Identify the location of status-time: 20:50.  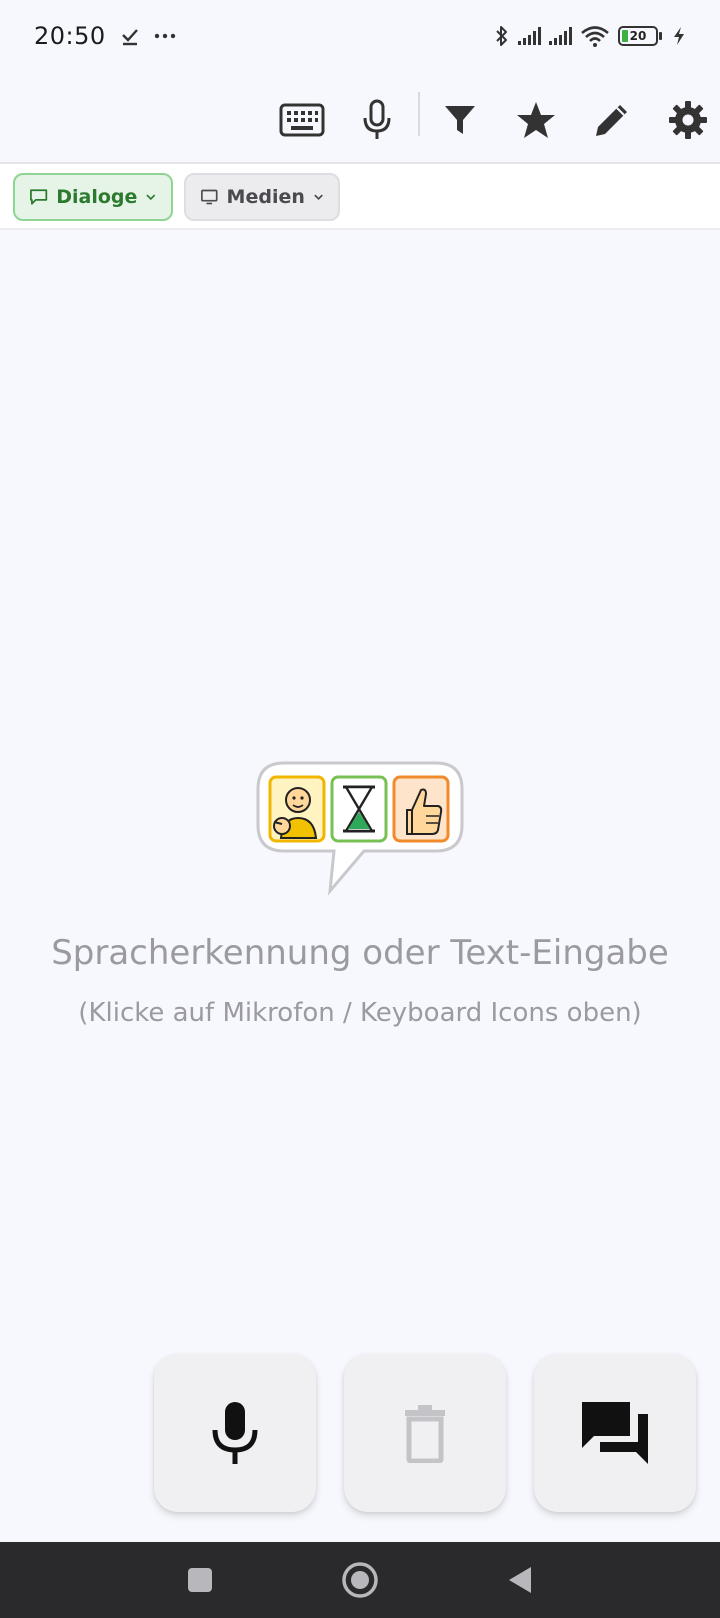
(70, 36).